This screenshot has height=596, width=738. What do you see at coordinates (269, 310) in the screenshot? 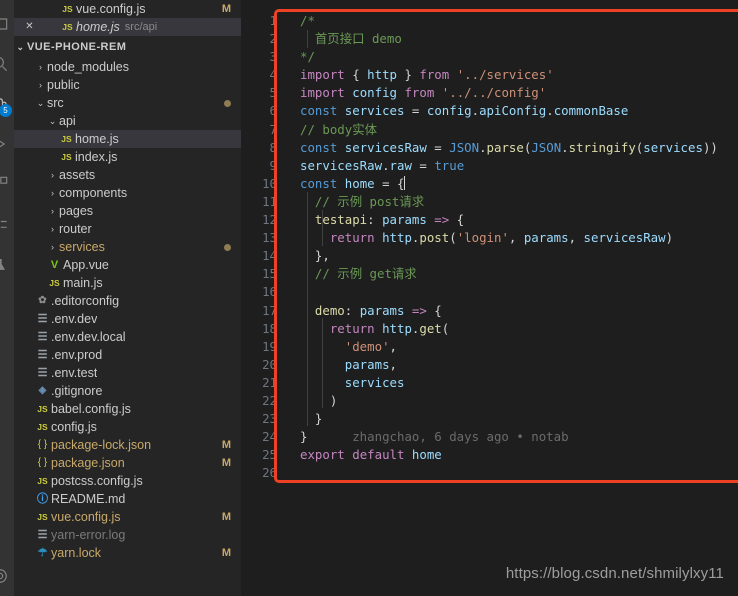
I see `line-number: 17` at bounding box center [269, 310].